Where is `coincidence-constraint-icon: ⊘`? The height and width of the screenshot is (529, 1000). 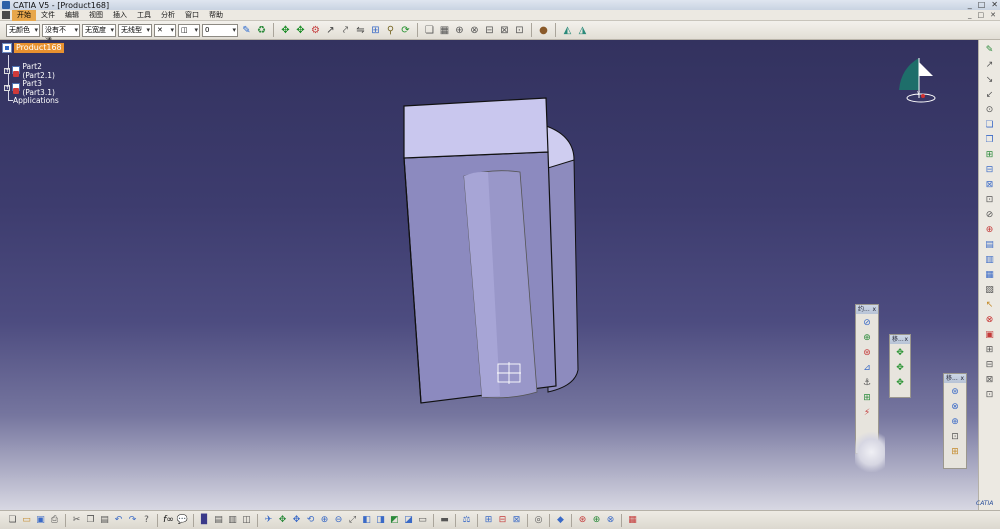 coincidence-constraint-icon: ⊘ is located at coordinates (867, 323).